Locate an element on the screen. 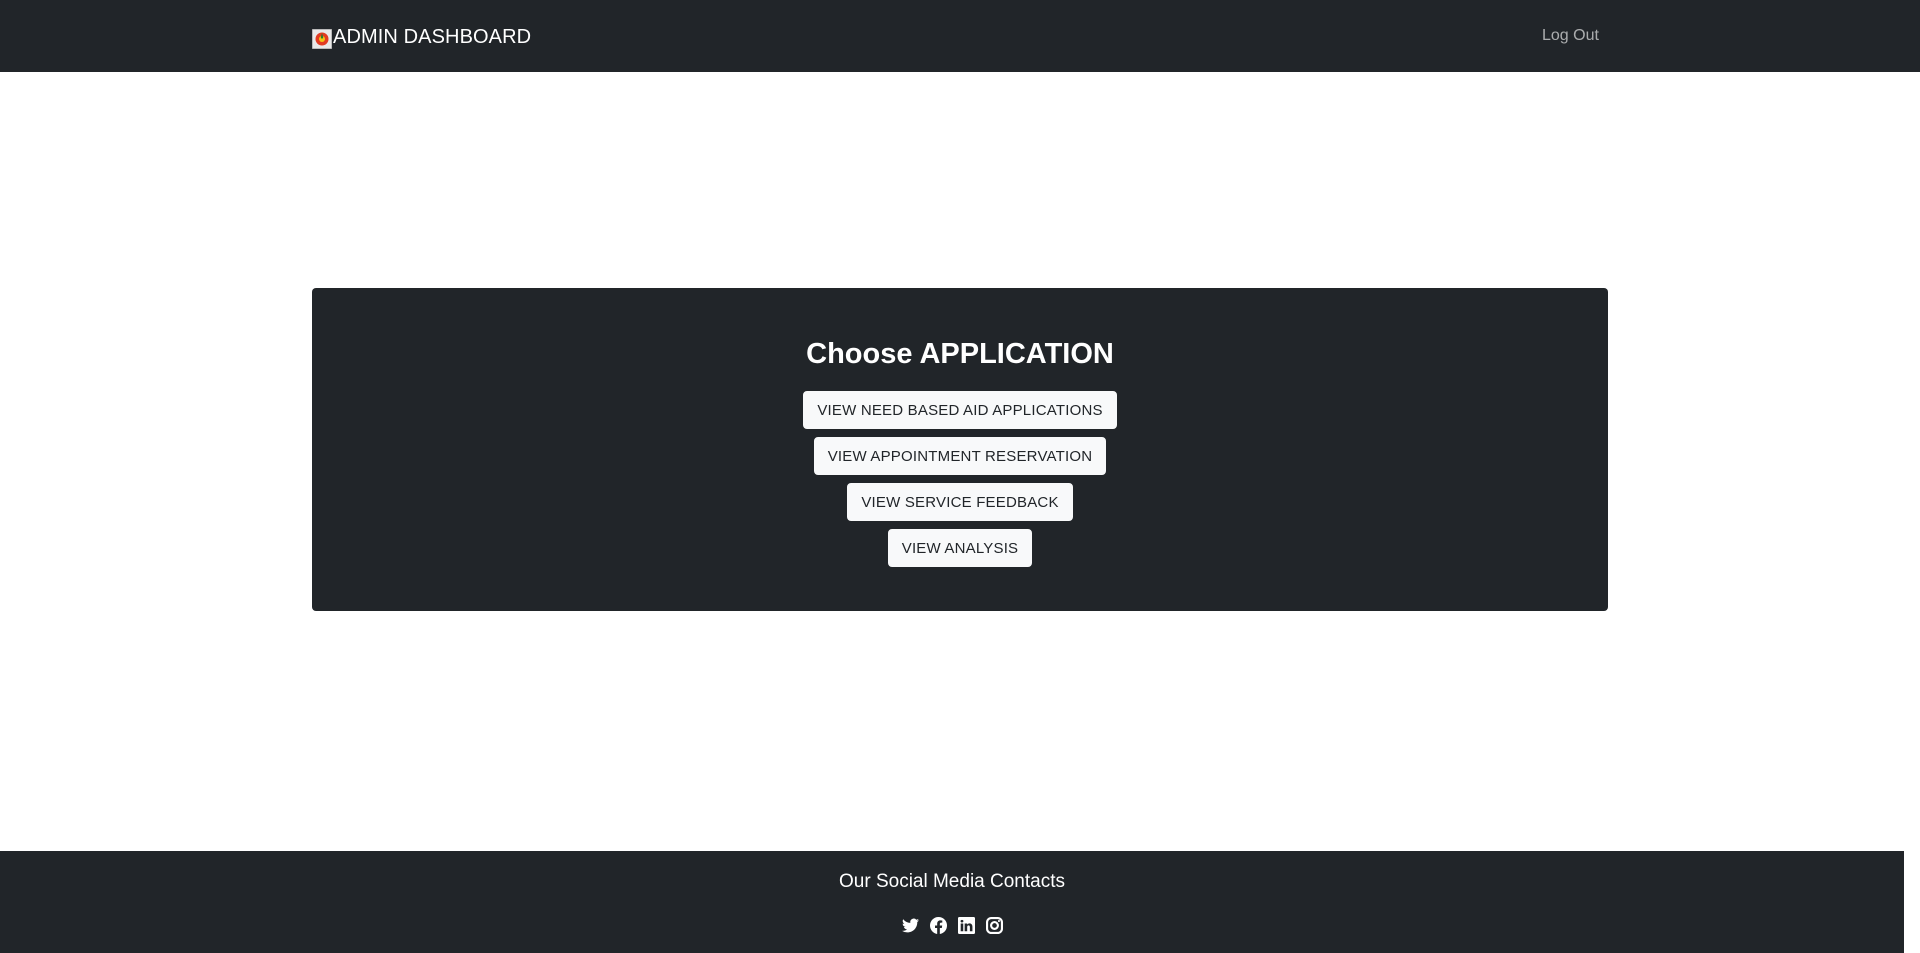 The height and width of the screenshot is (953, 1920). admin-logo-icon is located at coordinates (322, 39).